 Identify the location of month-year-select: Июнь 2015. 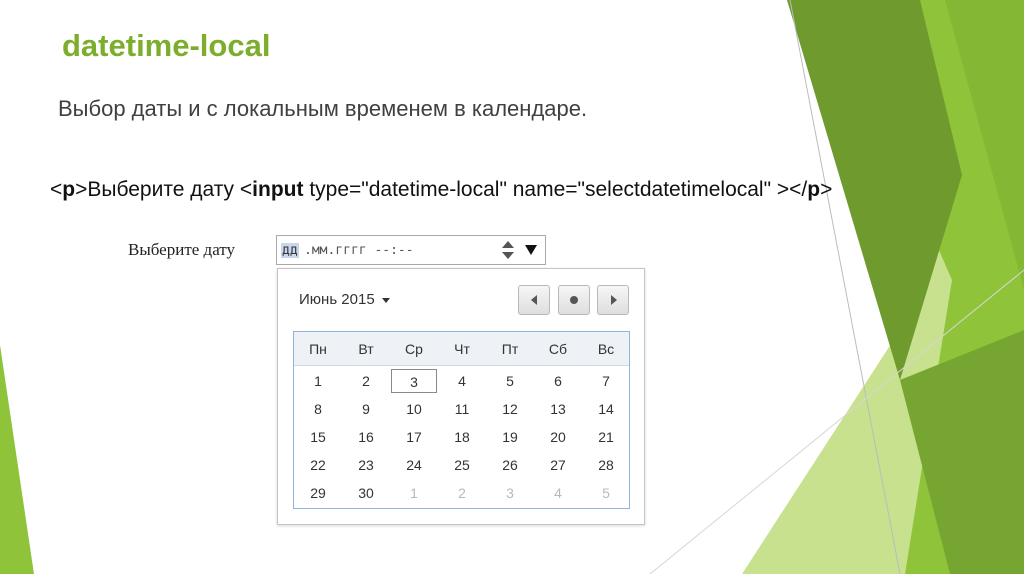
(344, 299).